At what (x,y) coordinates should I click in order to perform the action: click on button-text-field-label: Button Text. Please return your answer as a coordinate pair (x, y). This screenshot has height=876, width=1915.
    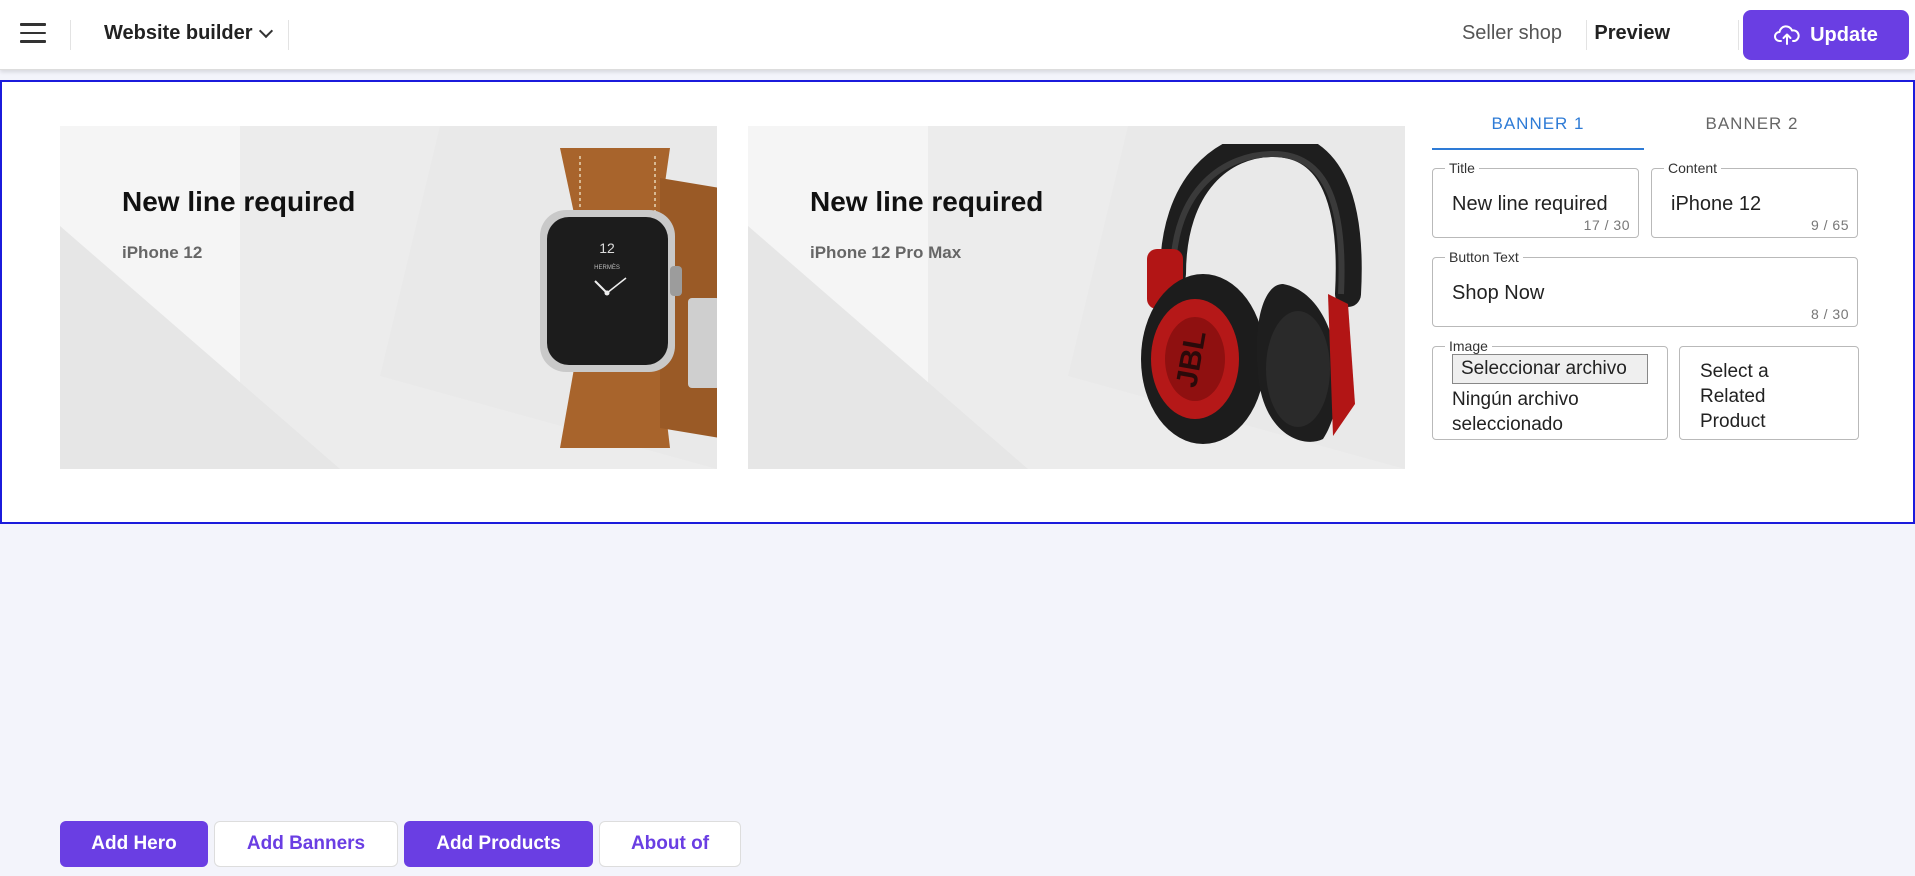
    Looking at the image, I should click on (1484, 257).